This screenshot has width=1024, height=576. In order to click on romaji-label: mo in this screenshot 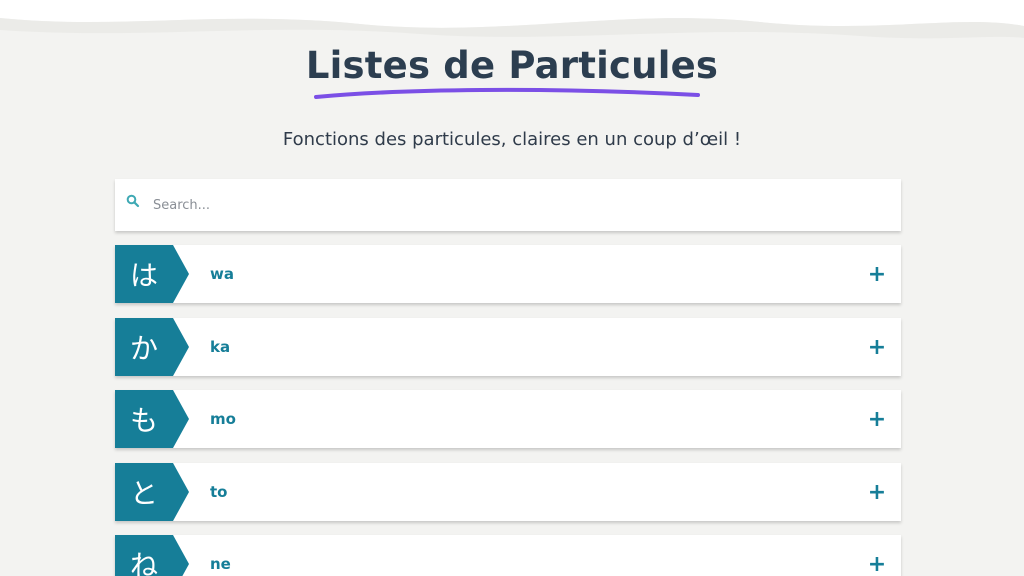, I will do `click(223, 419)`.